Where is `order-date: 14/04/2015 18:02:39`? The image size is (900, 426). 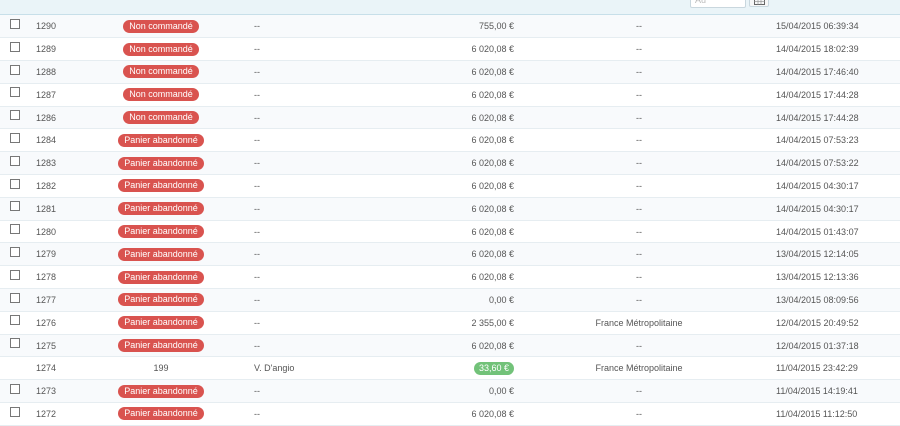
order-date: 14/04/2015 18:02:39 is located at coordinates (817, 49).